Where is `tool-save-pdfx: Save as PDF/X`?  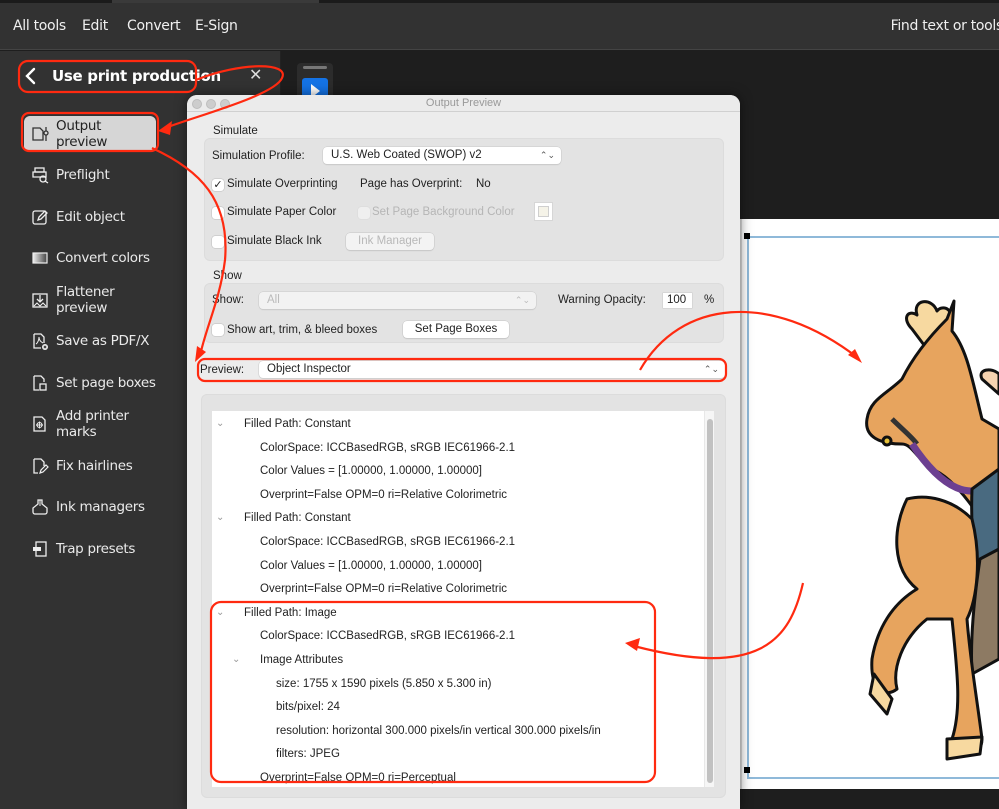 tool-save-pdfx: Save as PDF/X is located at coordinates (90, 341).